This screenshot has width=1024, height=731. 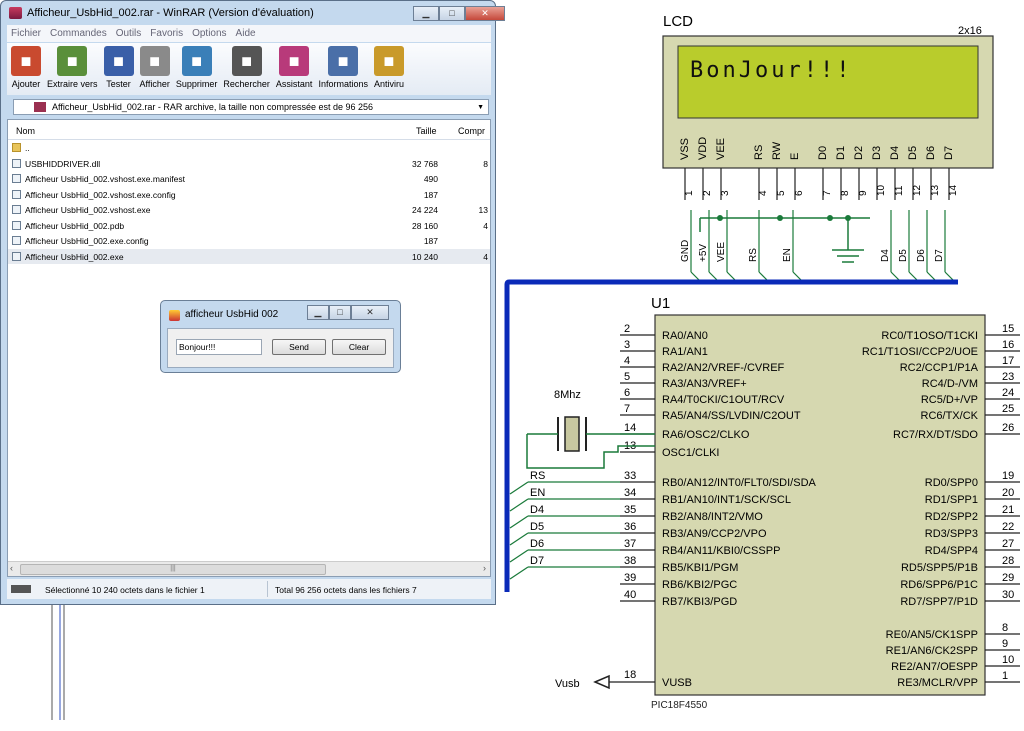 I want to click on toolbar-button-3: ■ Afficher, so click(x=155, y=69).